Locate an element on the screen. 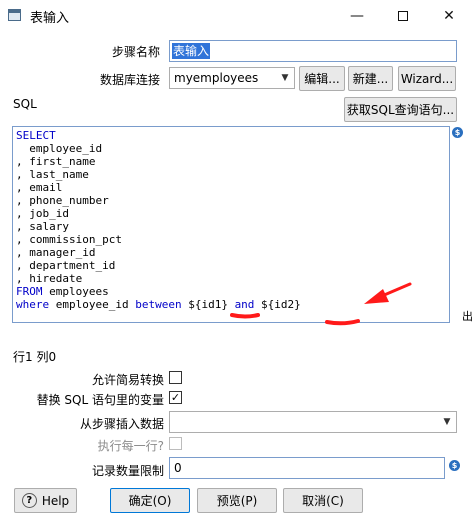 The image size is (472, 527). underline-id1-annotation is located at coordinates (245, 316).